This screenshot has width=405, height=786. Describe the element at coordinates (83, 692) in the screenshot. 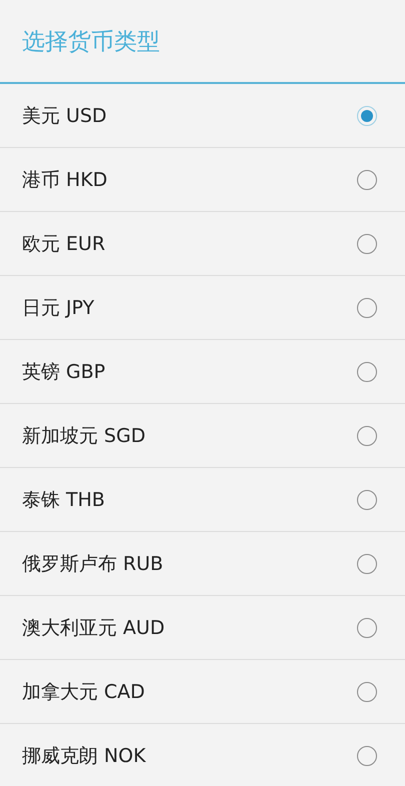

I see `currency-label: 加拿大元 CAD` at that location.